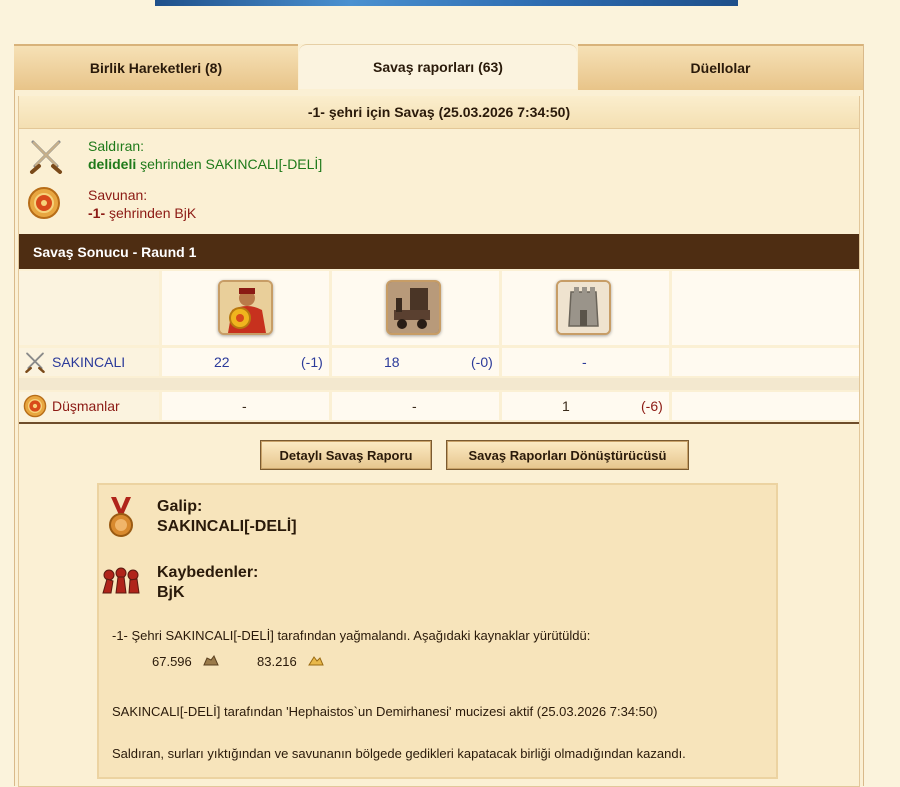  I want to click on stone-resource-icon, so click(211, 660).